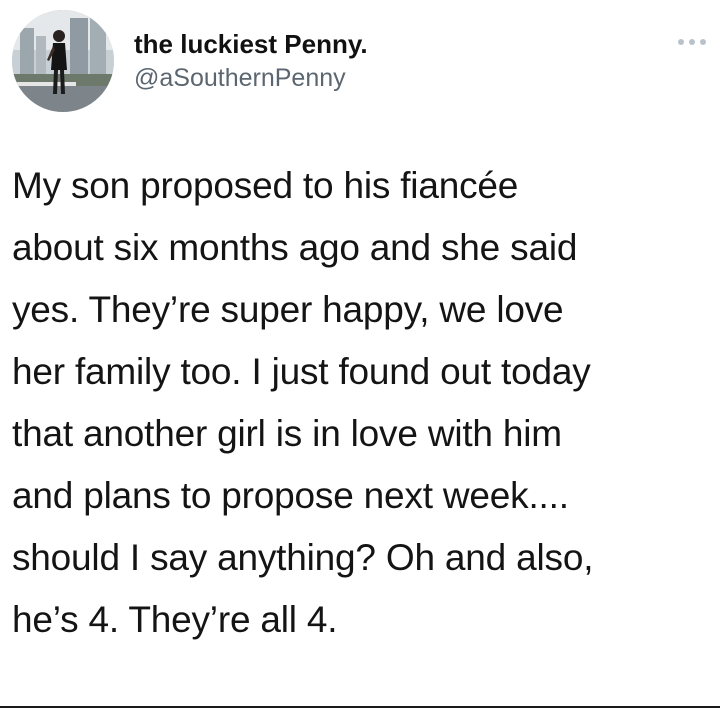  I want to click on bottom-divider, so click(360, 707).